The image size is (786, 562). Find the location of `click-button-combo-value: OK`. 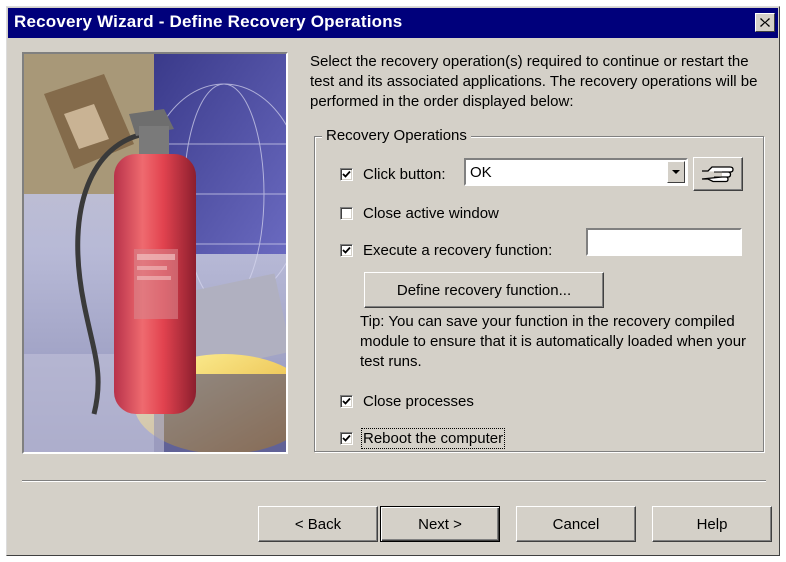

click-button-combo-value: OK is located at coordinates (481, 172).